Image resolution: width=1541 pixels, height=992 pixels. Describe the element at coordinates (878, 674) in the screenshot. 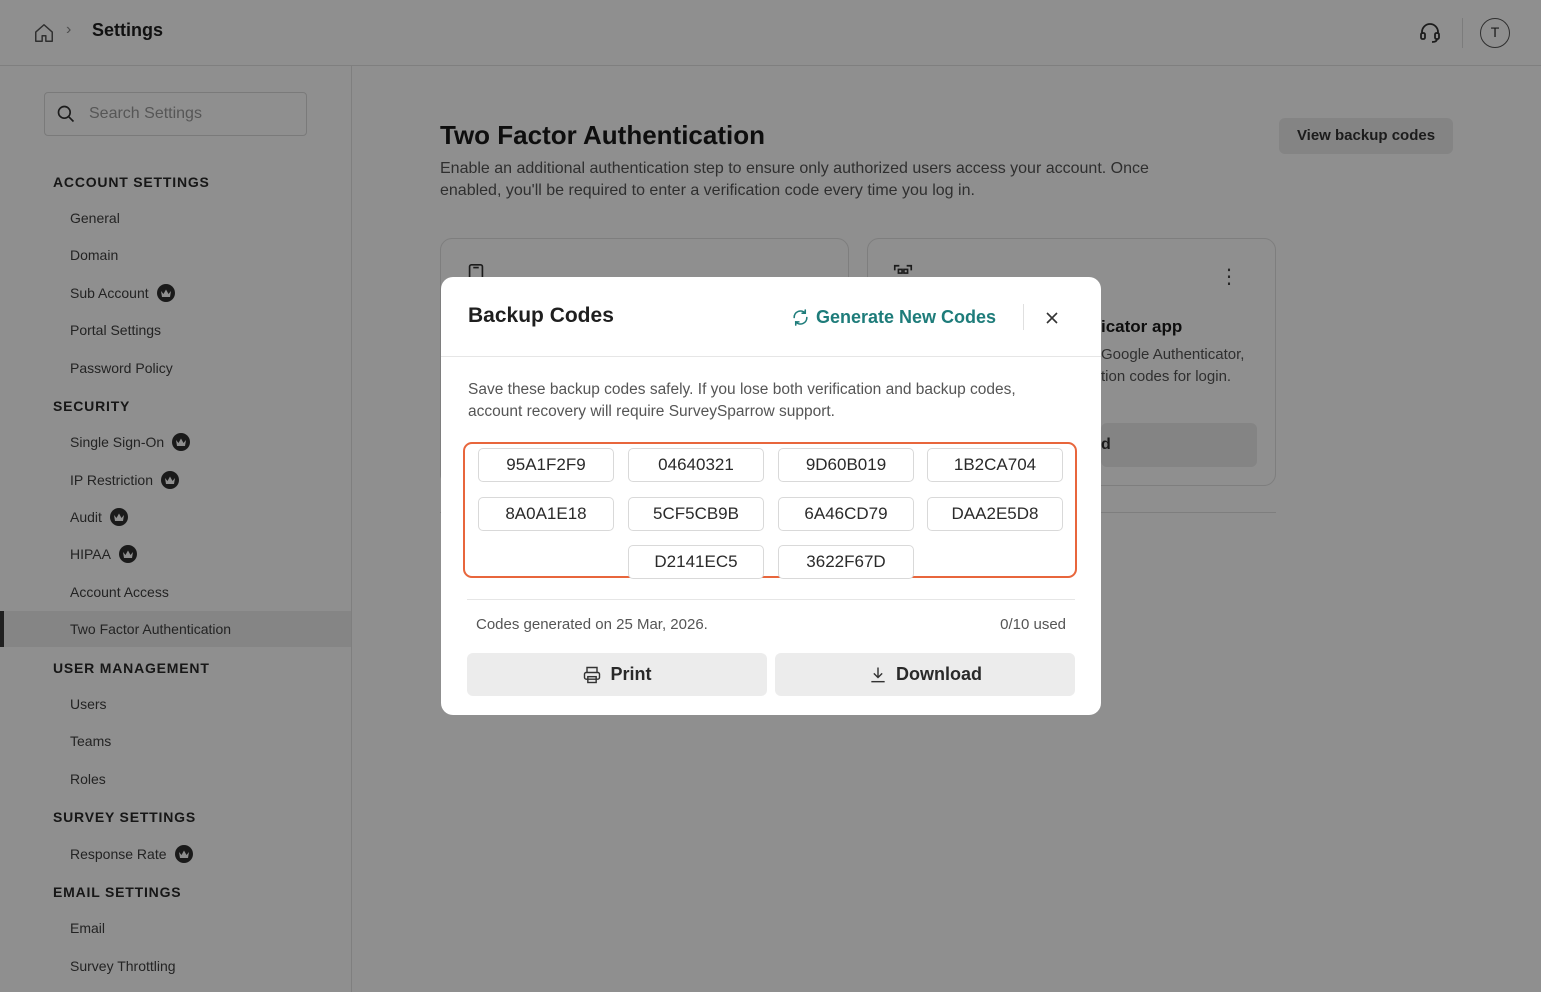

I see `download-icon` at that location.